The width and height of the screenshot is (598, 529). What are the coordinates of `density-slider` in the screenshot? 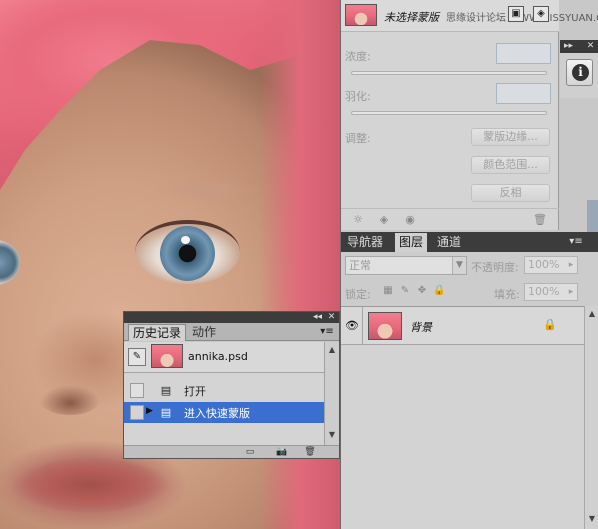 It's located at (449, 73).